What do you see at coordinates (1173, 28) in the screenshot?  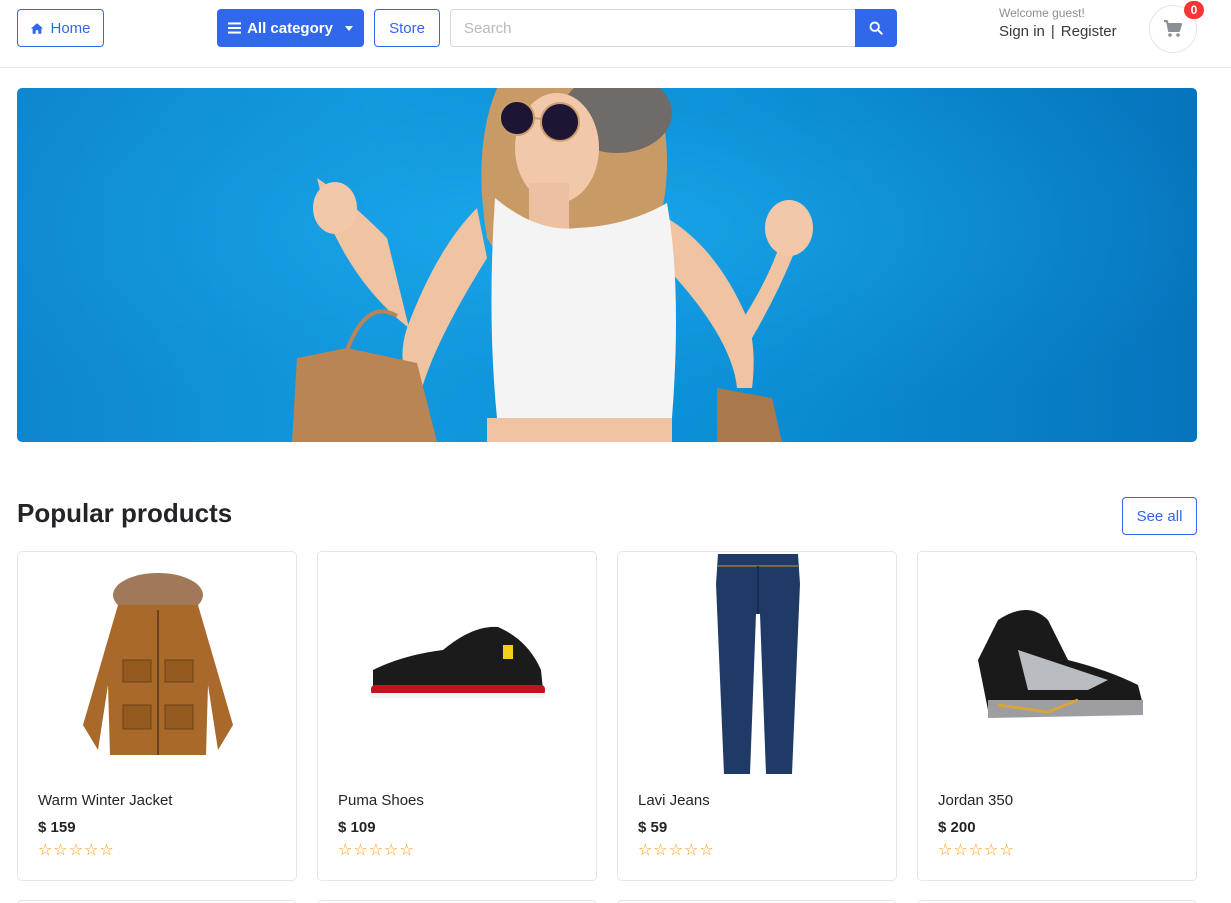 I see `shopping-cart-icon` at bounding box center [1173, 28].